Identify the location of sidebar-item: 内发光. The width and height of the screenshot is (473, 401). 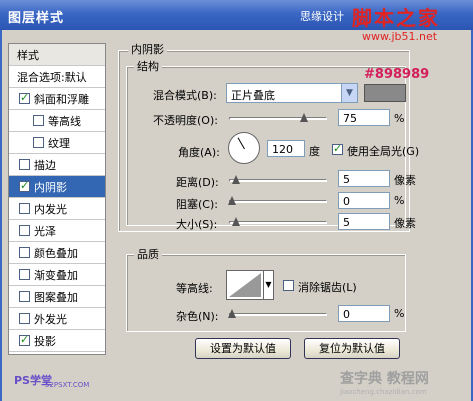
(57, 209).